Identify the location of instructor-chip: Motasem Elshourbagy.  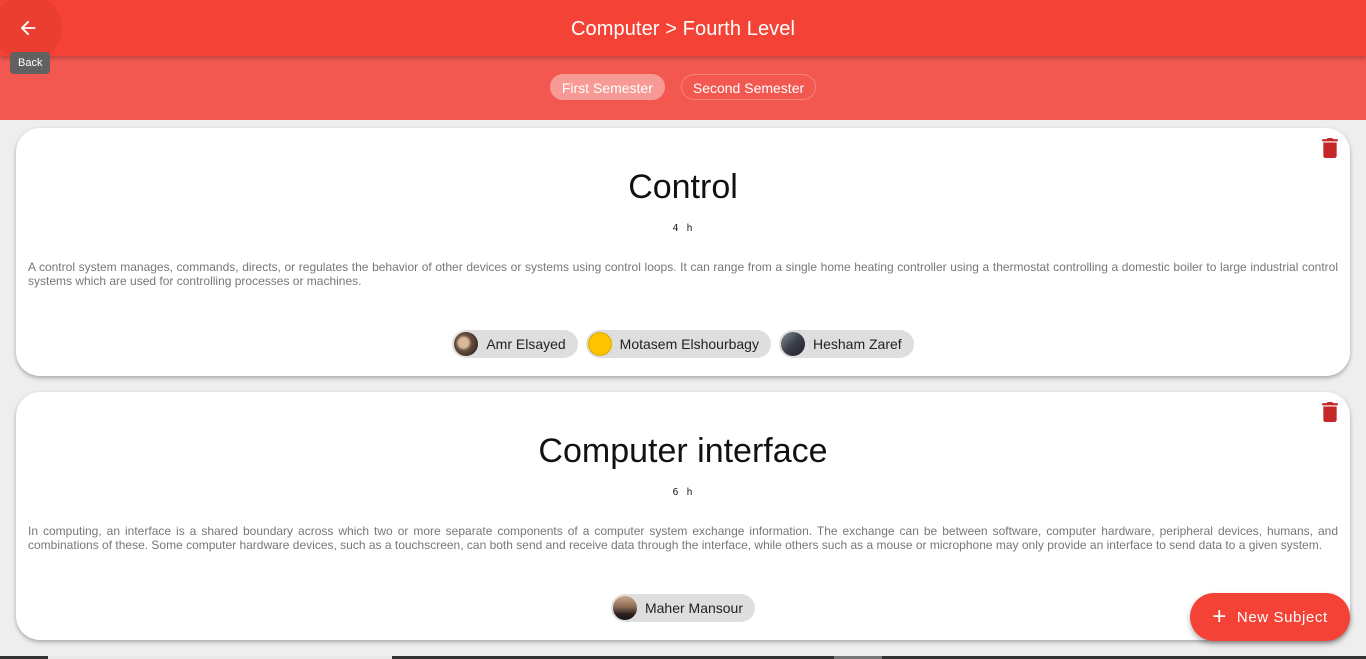
(678, 344).